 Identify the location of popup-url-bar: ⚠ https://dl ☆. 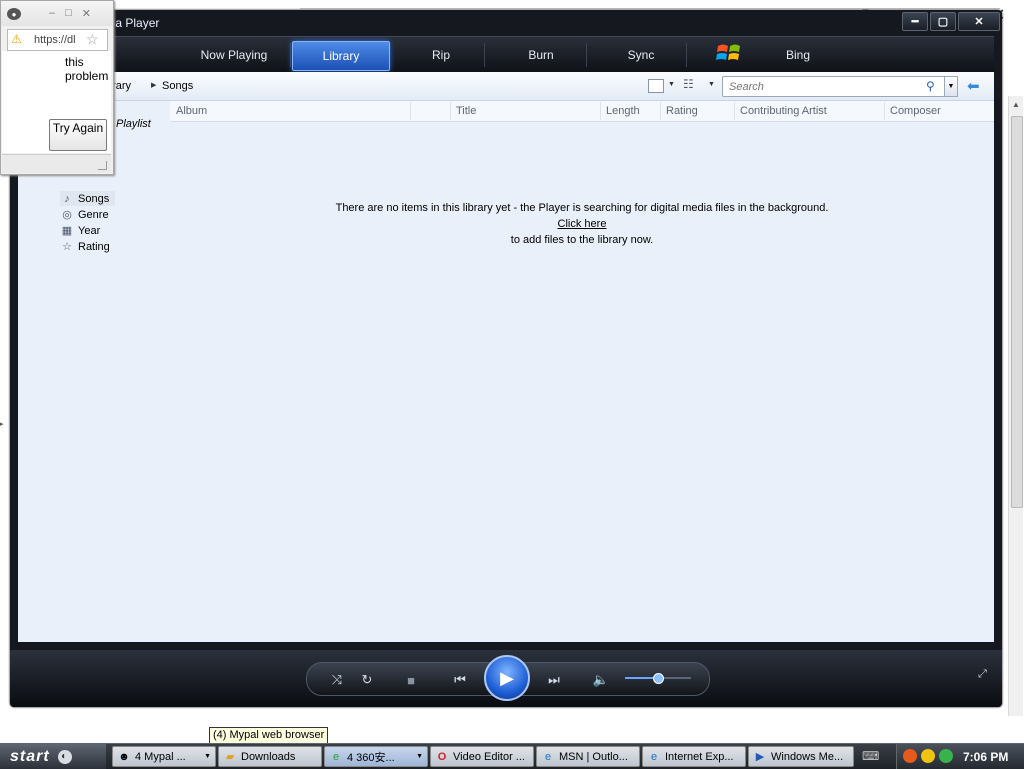
(57, 40).